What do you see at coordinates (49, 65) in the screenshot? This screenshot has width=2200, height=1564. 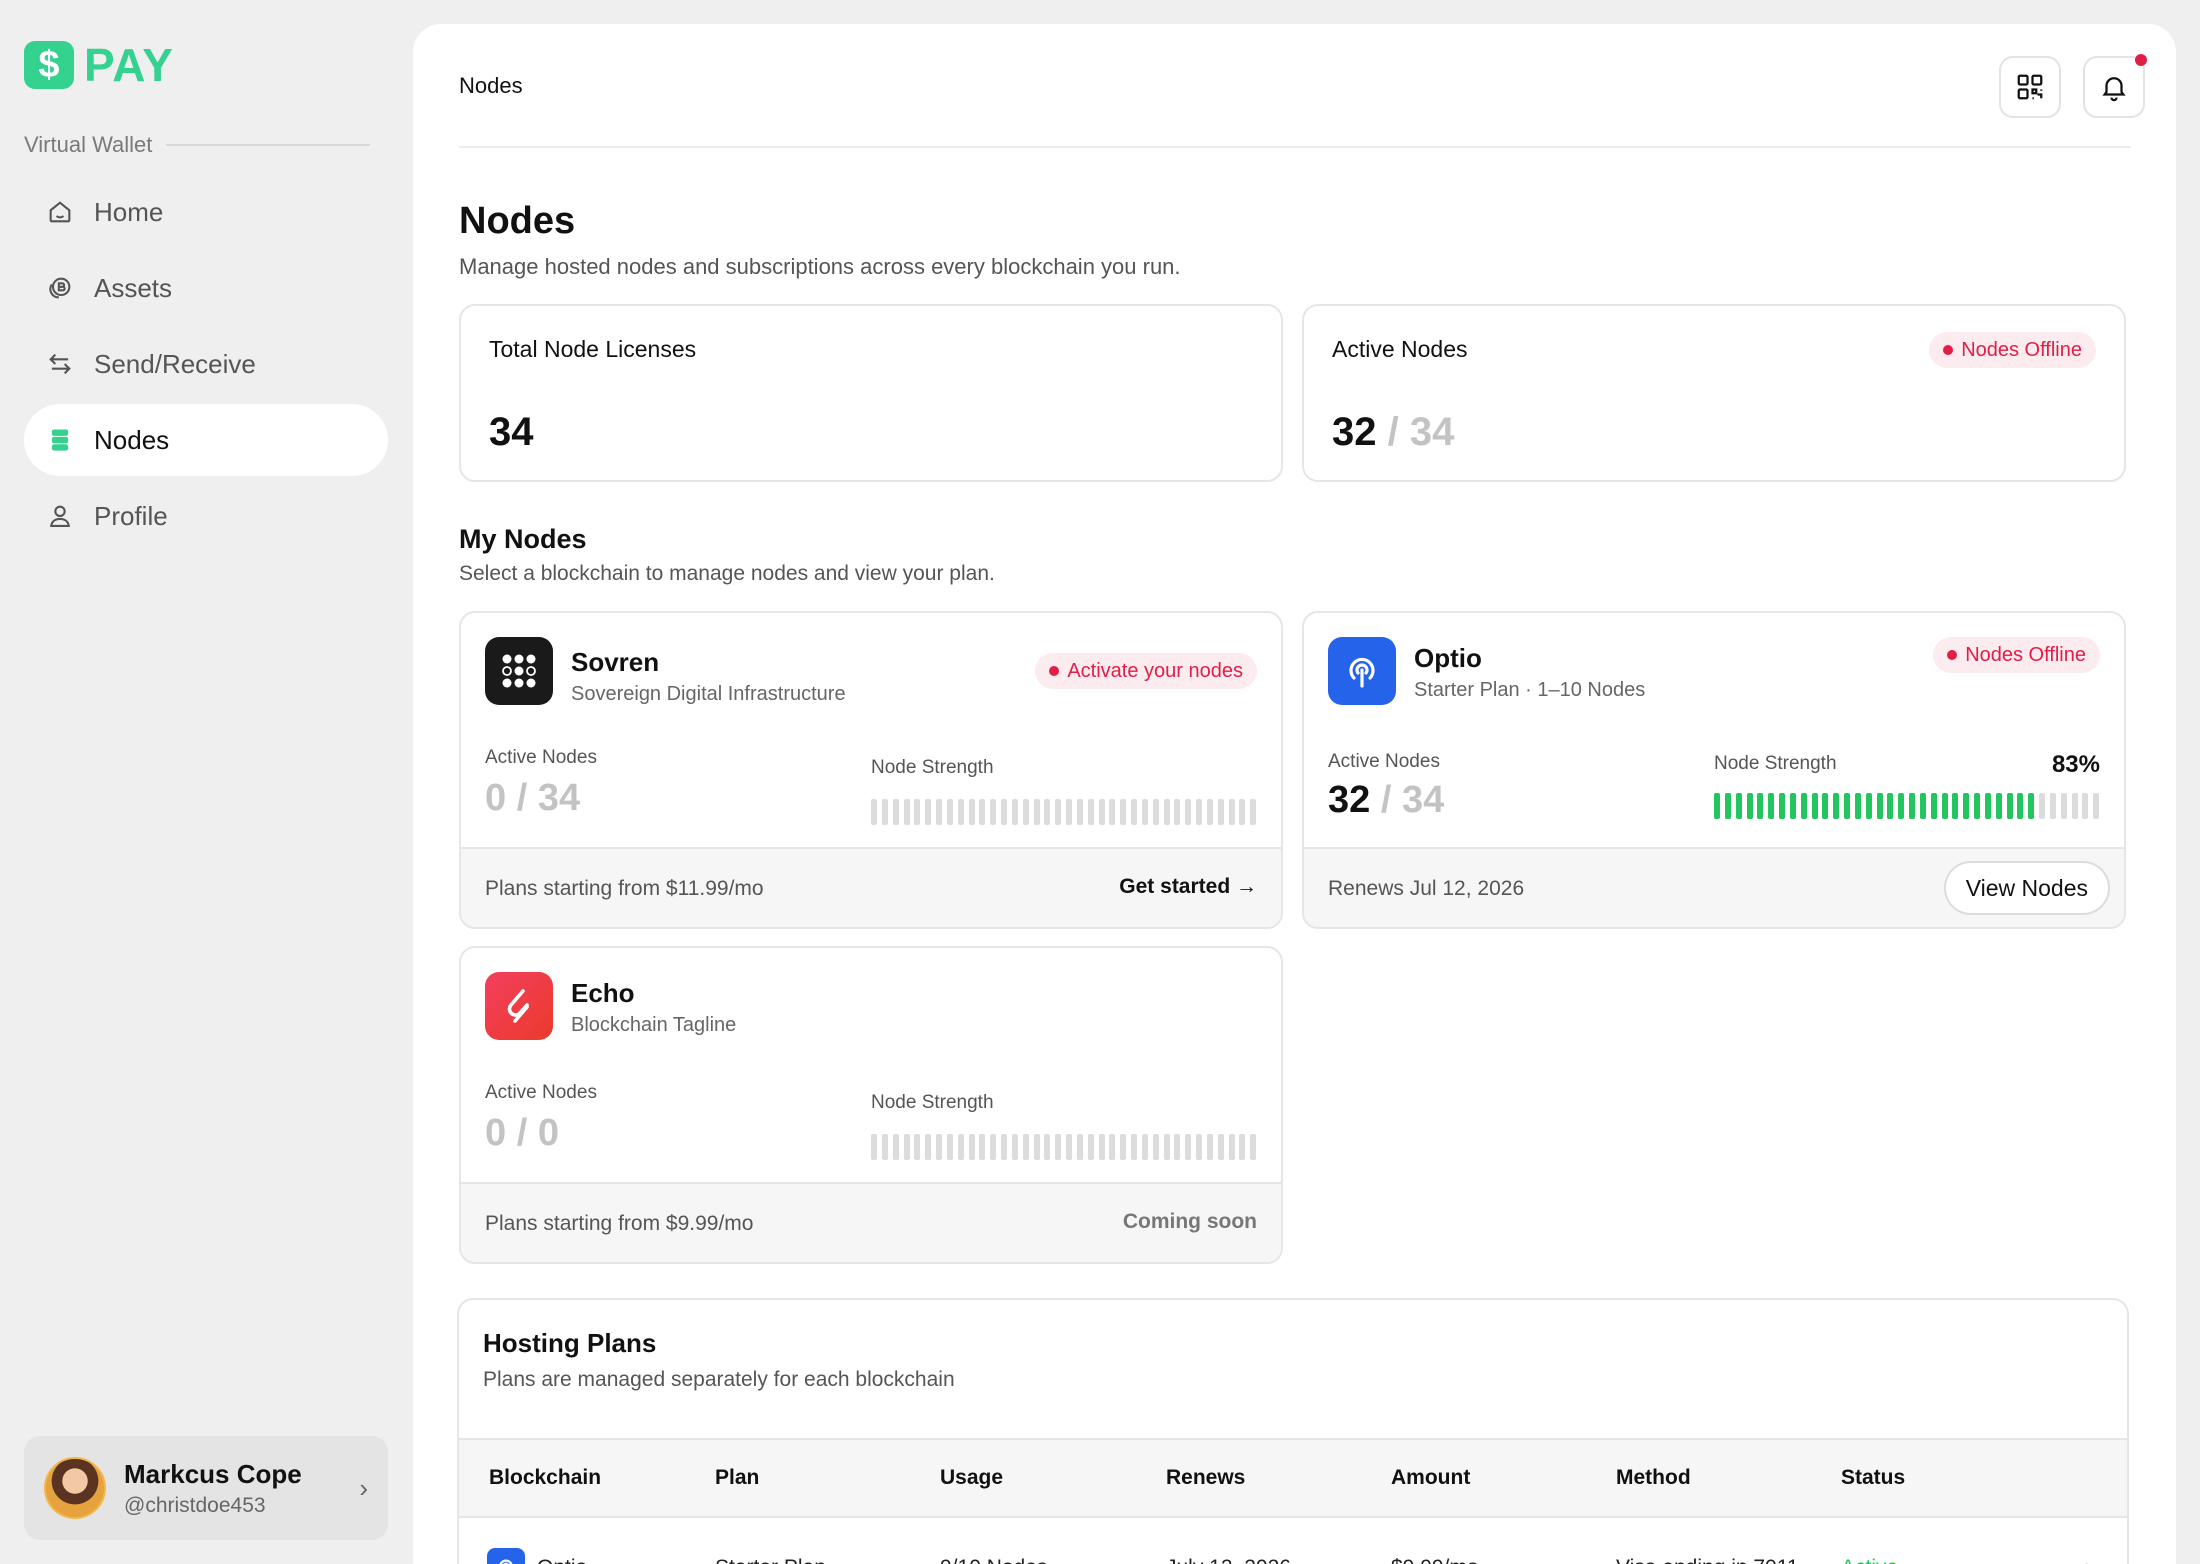 I see `dollar-logo-icon: $` at bounding box center [49, 65].